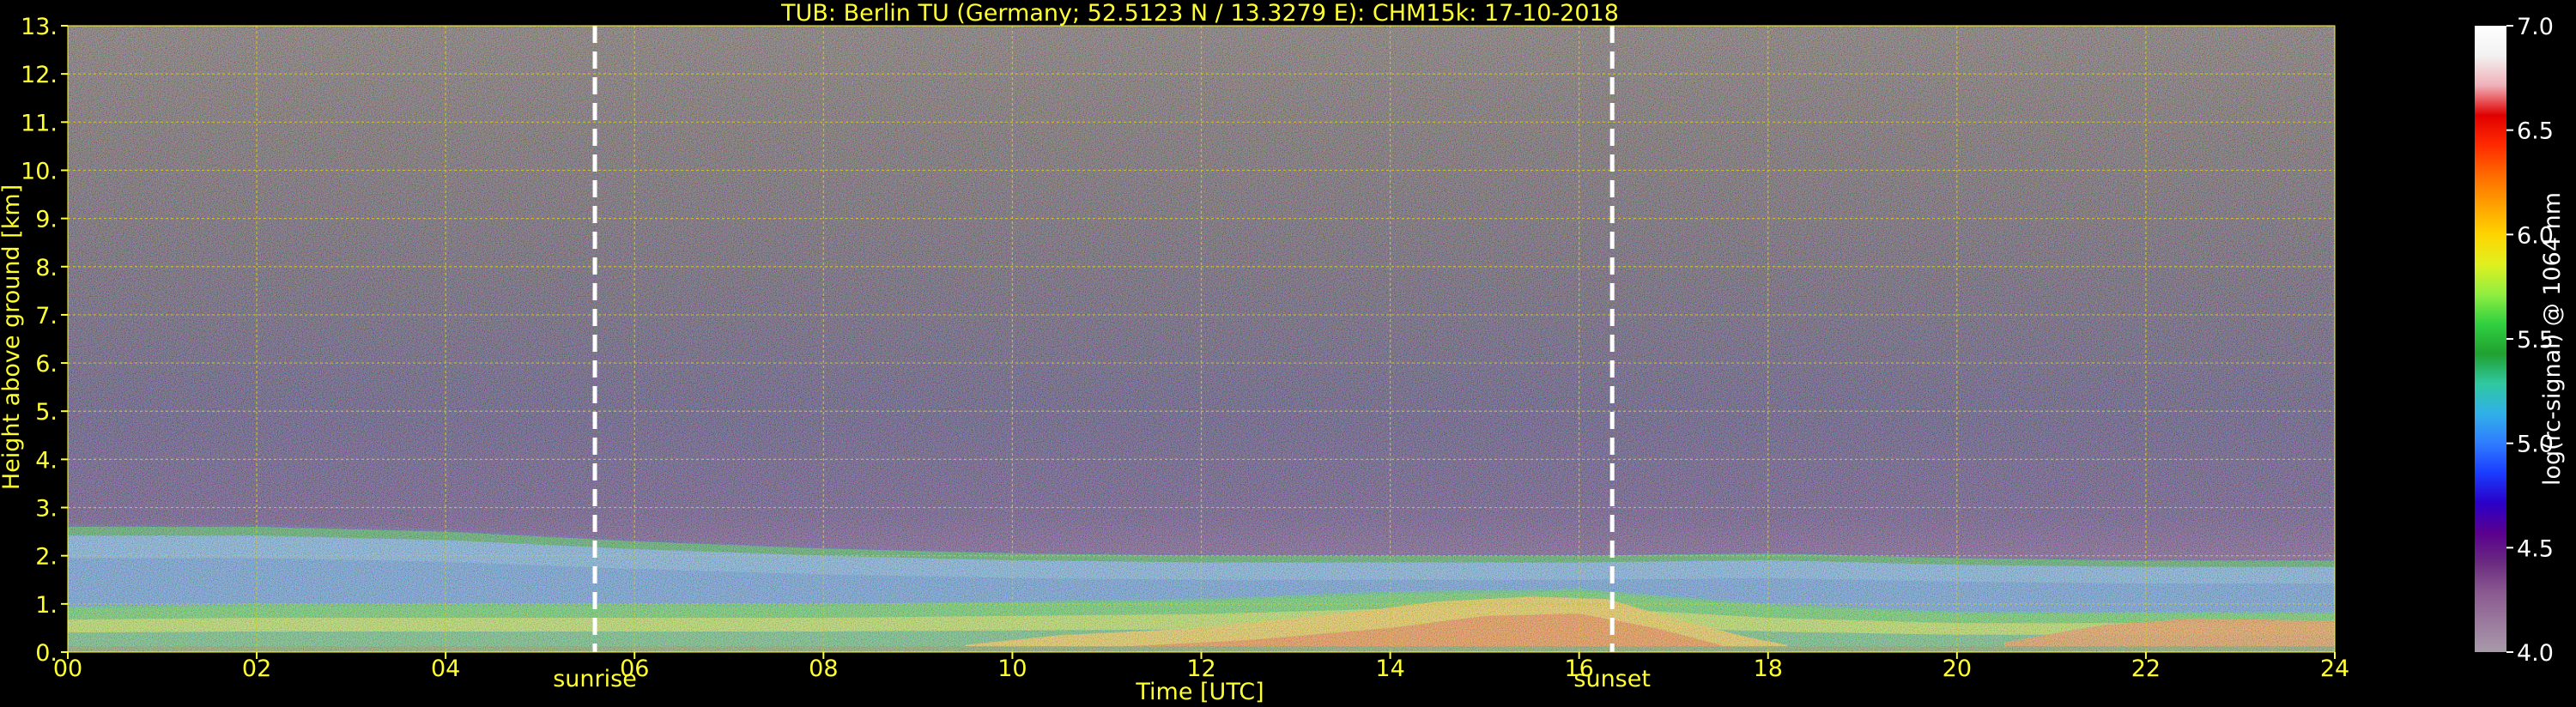  I want to click on colorbar-tick-label: 7.0, so click(2535, 27).